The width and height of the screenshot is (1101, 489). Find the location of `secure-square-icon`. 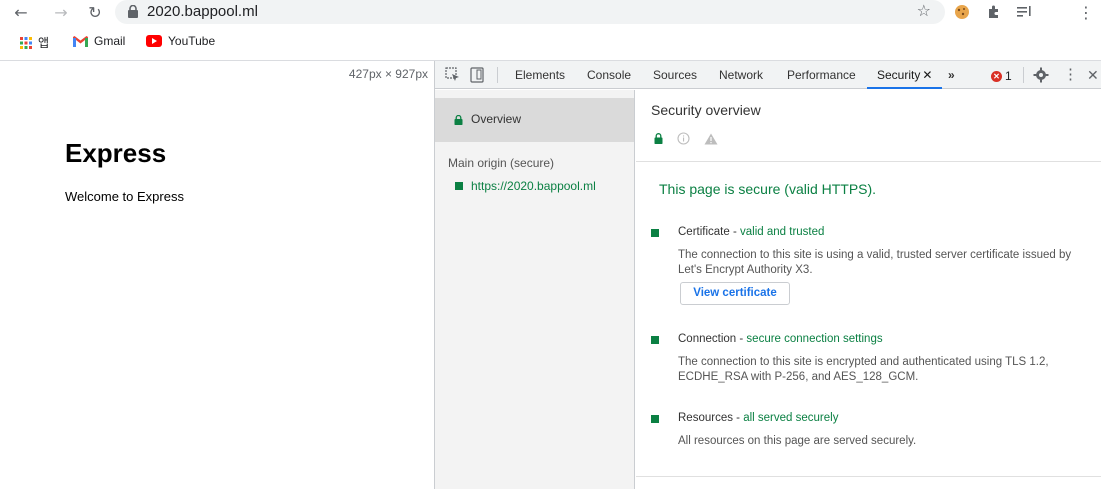

secure-square-icon is located at coordinates (459, 186).